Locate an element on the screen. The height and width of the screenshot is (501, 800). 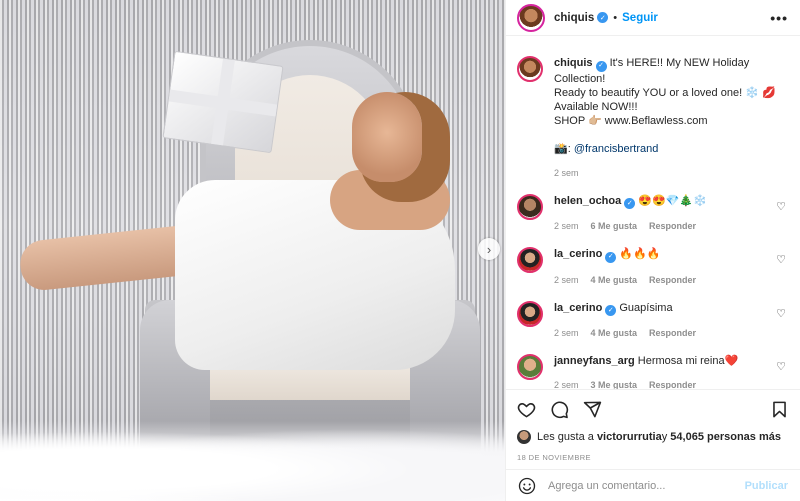
model-head is located at coordinates (387, 137).